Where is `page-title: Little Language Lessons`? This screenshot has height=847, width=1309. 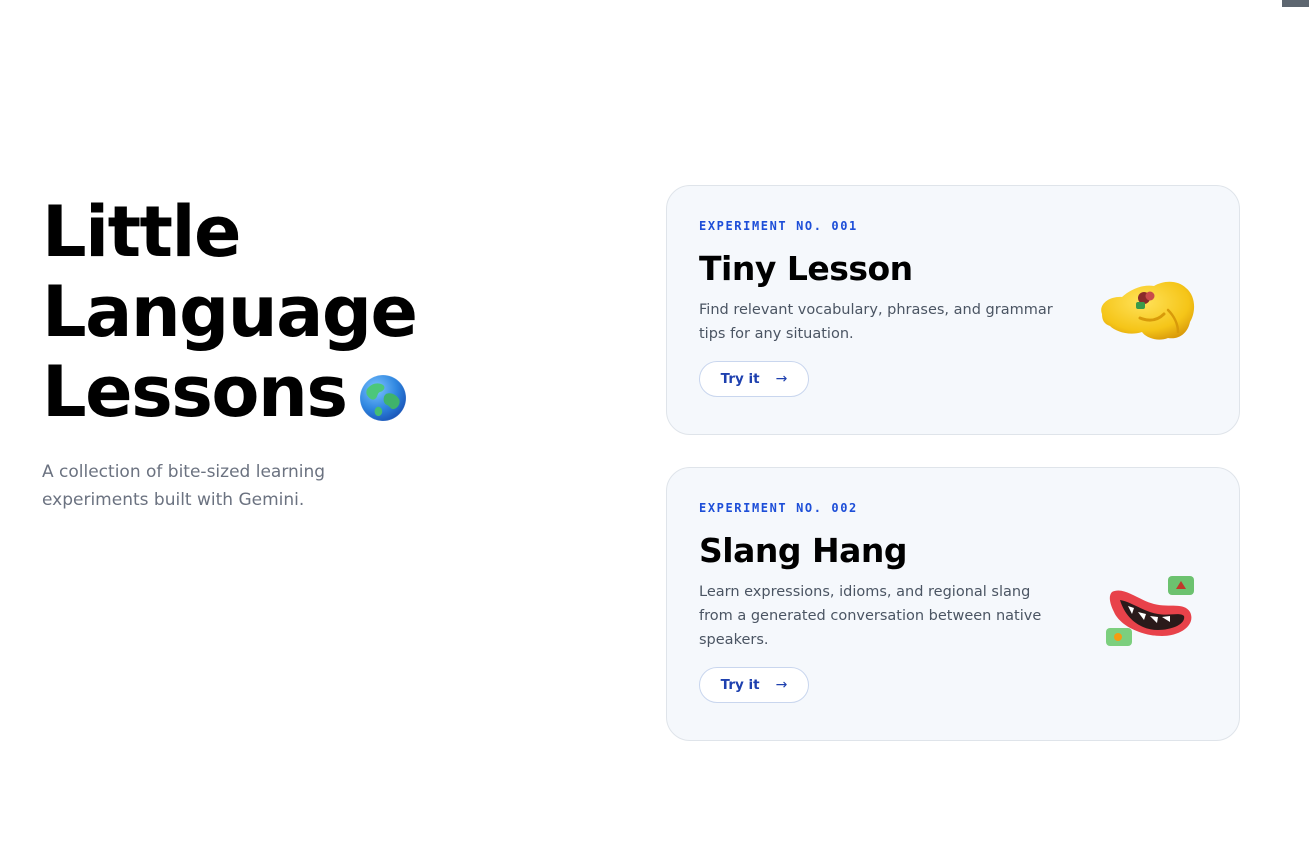 page-title: Little Language Lessons is located at coordinates (272, 312).